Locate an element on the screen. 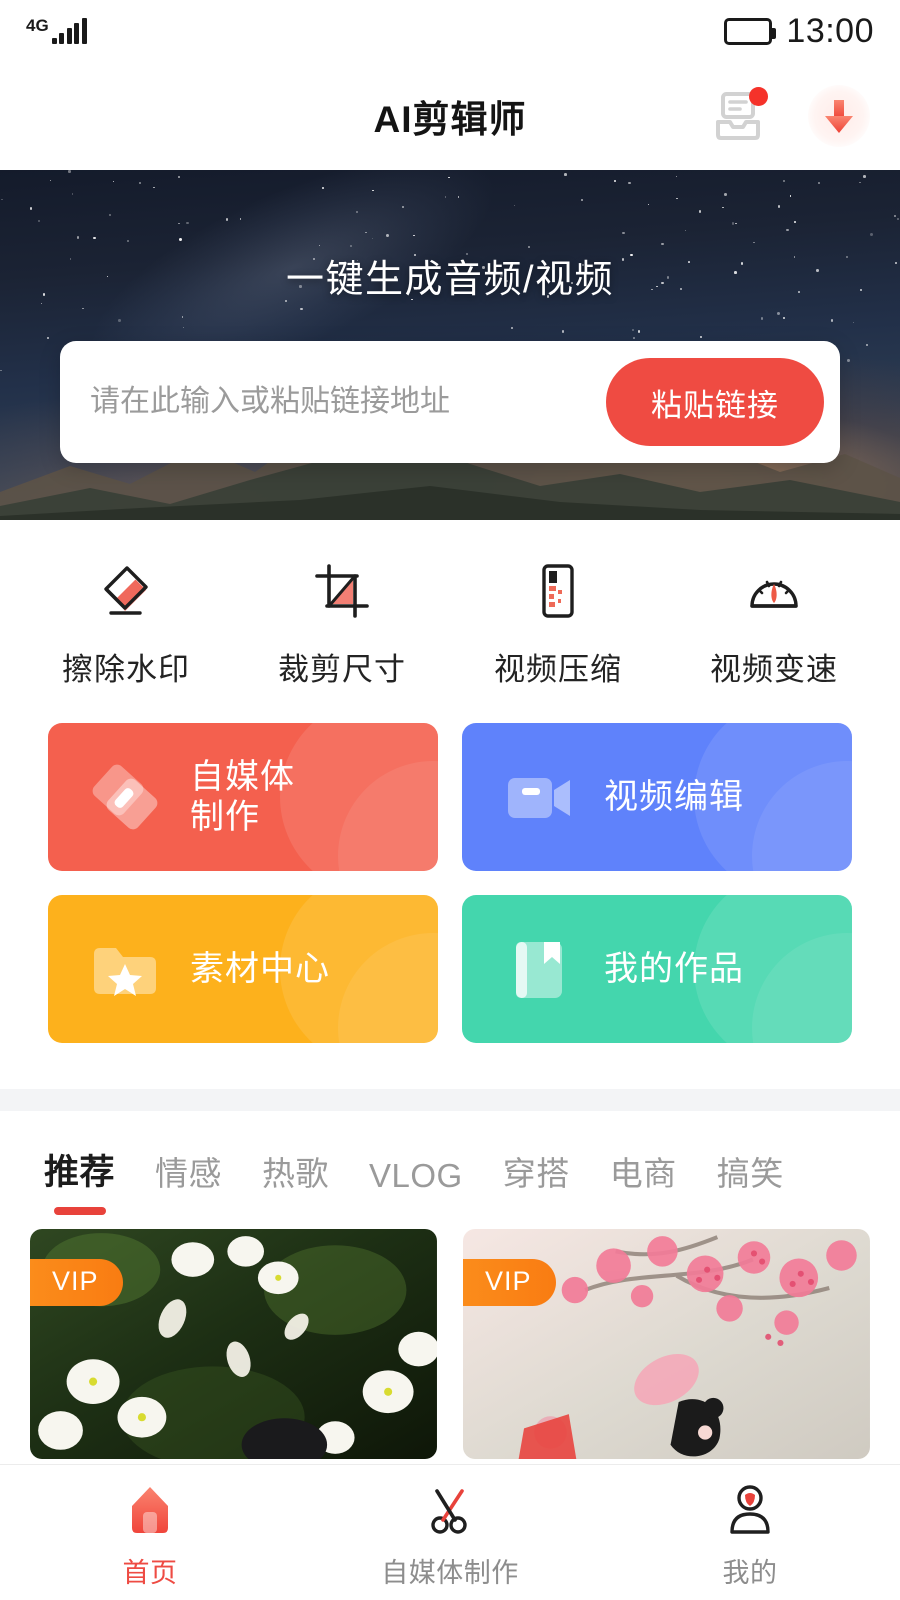 Image resolution: width=900 pixels, height=1600 pixels. clock-label: 13:00 is located at coordinates (830, 30).